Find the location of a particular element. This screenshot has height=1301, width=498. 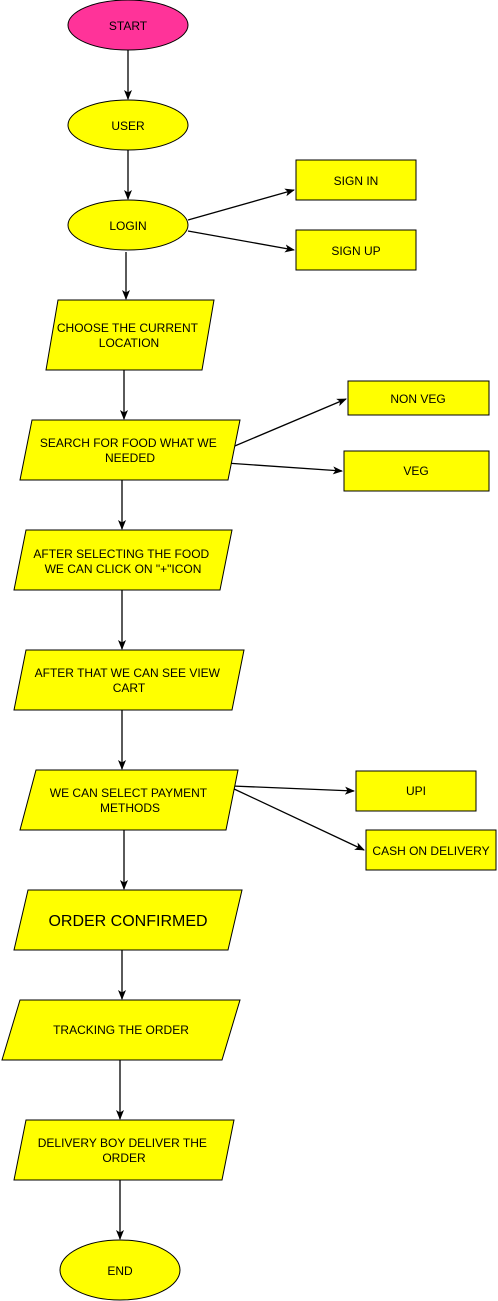

sign-up-label: SIGN UP is located at coordinates (355, 251).